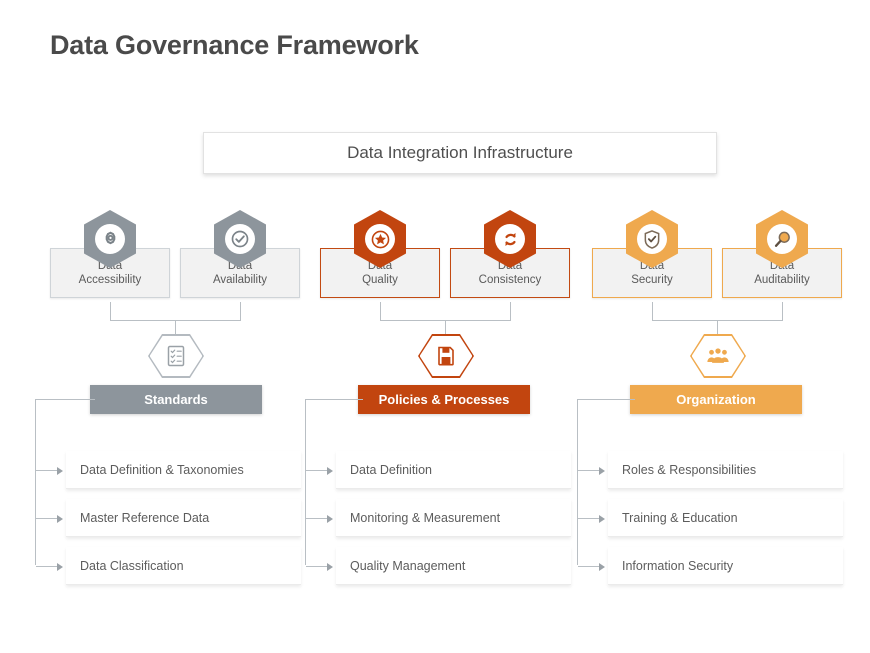 The width and height of the screenshot is (870, 653). I want to click on people-group-icon, so click(718, 356).